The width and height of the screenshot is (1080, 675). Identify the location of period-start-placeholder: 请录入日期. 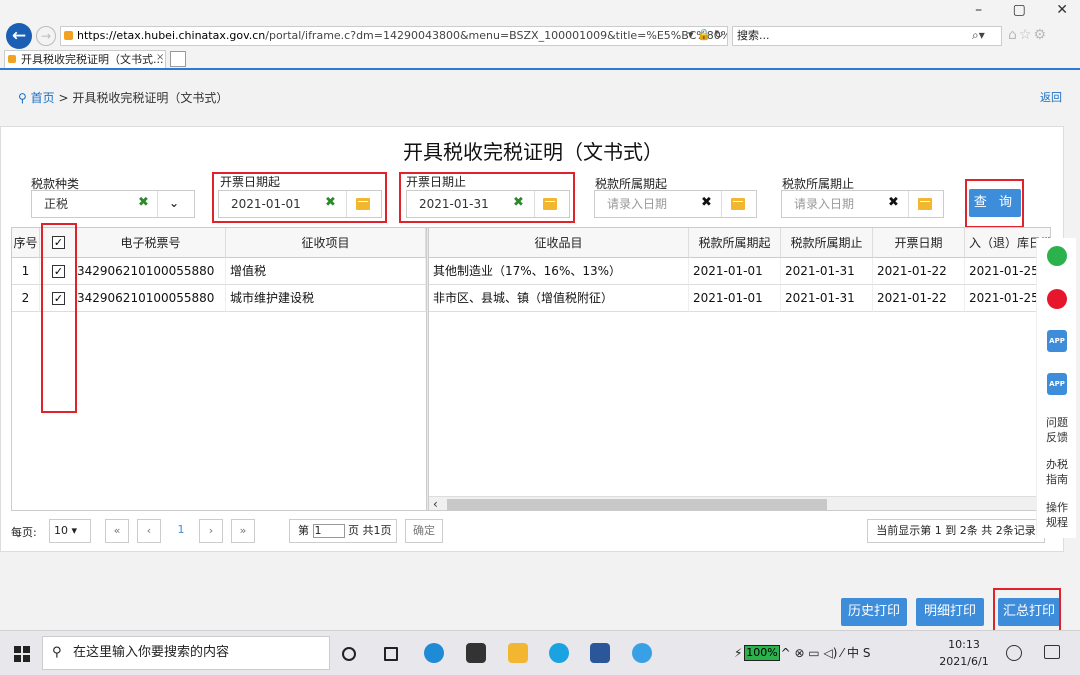
(637, 204).